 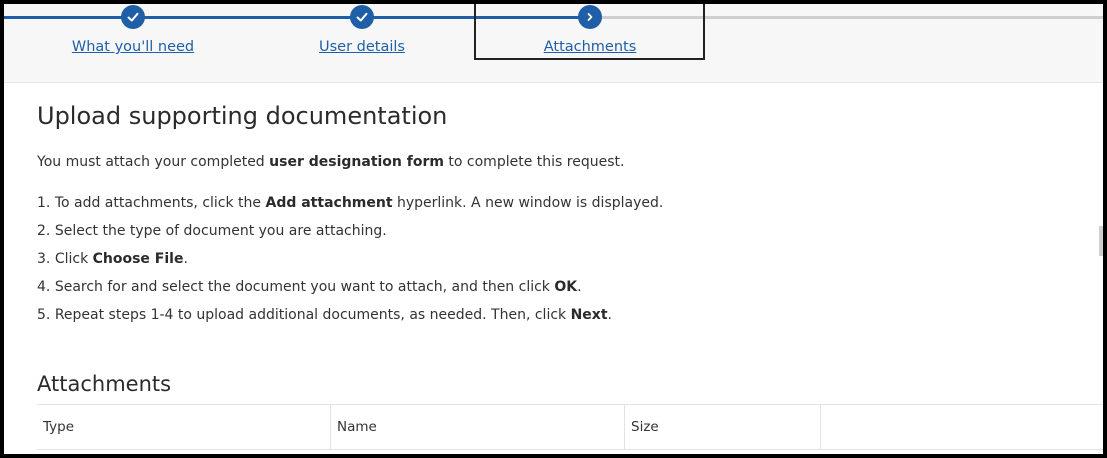 I want to click on column-header-name: Name, so click(x=478, y=427).